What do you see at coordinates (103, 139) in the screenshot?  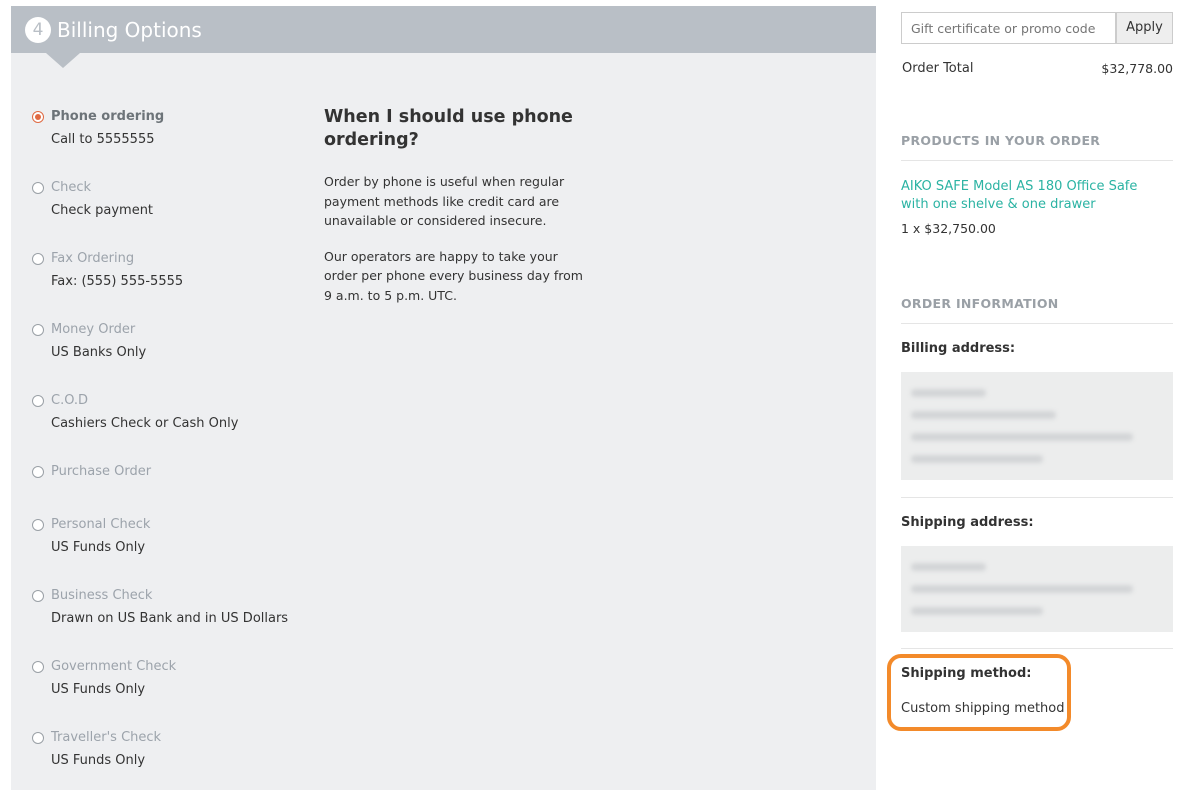 I see `payment-method-desc: Call to 5555555` at bounding box center [103, 139].